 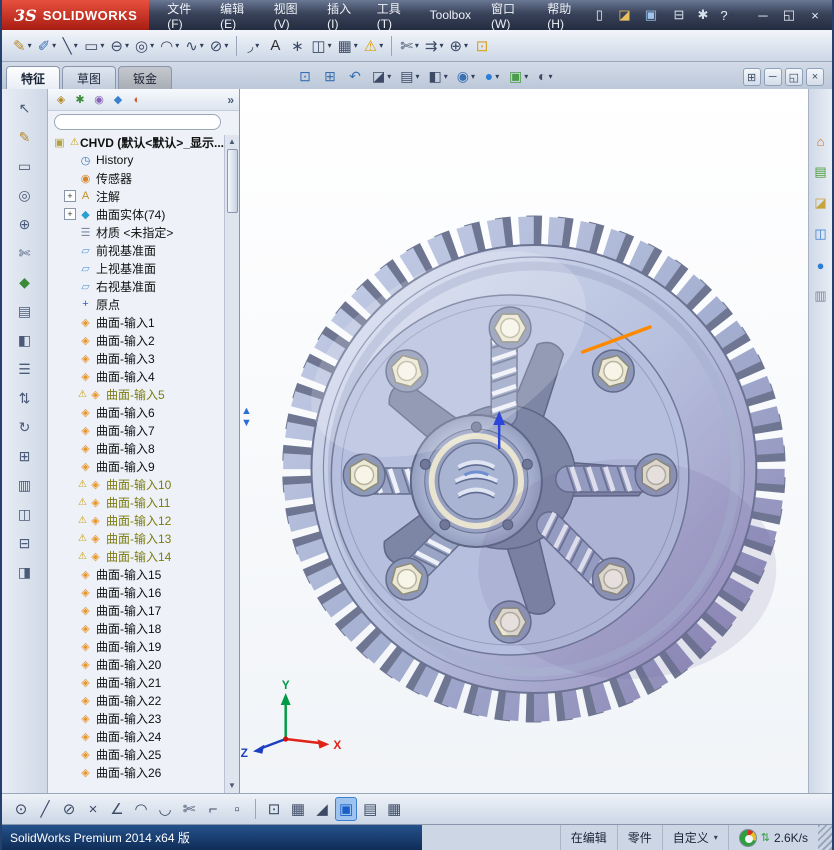 What do you see at coordinates (236, 15) in the screenshot?
I see `menu-edit: 编辑(E)` at bounding box center [236, 15].